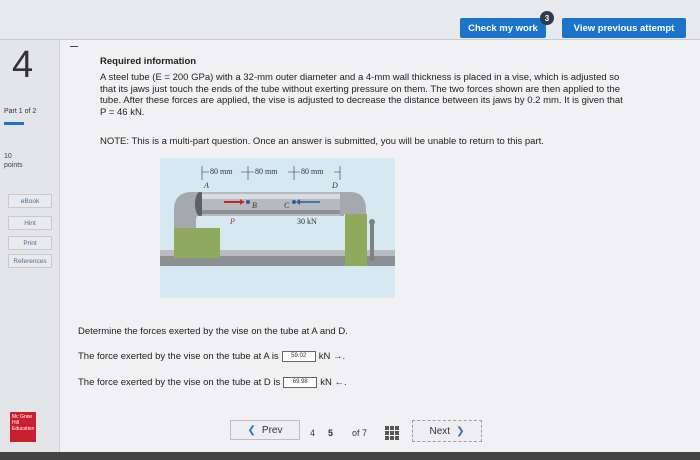 This screenshot has height=460, width=700. Describe the element at coordinates (197, 243) in the screenshot. I see `vise-fixed-jaw` at that location.